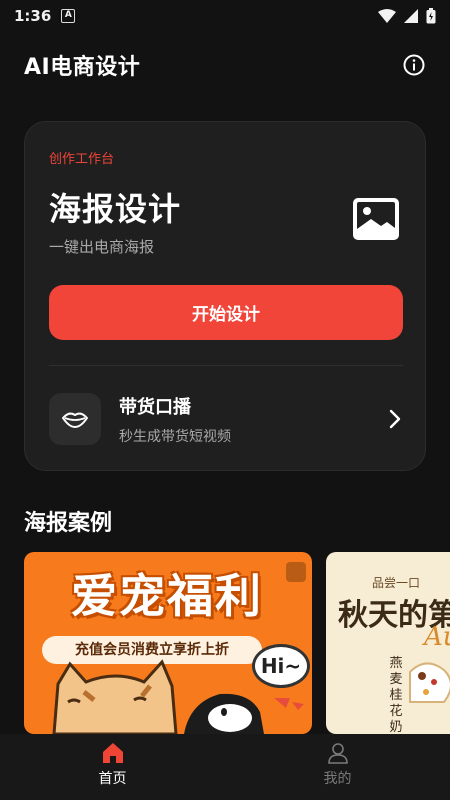 This screenshot has height=800, width=450. Describe the element at coordinates (82, 159) in the screenshot. I see `studio-kicker: 创作工作台` at that location.